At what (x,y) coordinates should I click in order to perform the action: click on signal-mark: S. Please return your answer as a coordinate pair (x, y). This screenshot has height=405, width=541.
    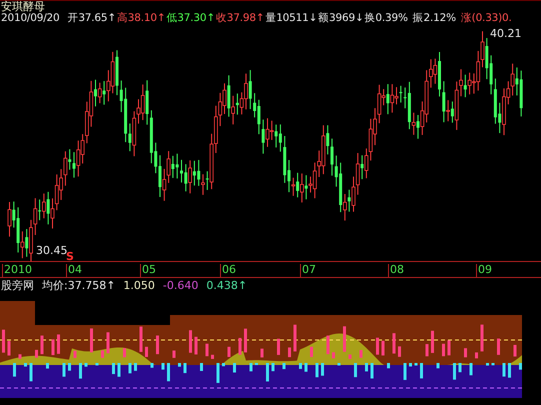
    Looking at the image, I should click on (70, 256).